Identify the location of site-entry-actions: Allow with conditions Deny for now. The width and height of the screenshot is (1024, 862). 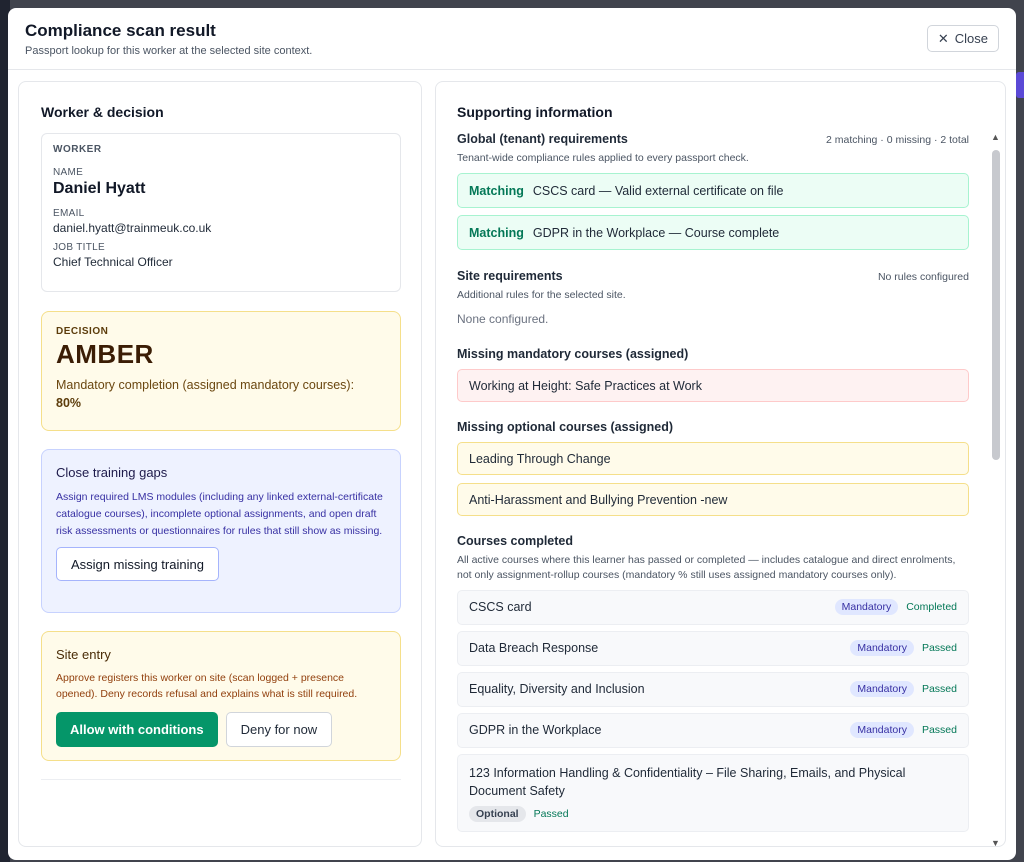
(221, 729).